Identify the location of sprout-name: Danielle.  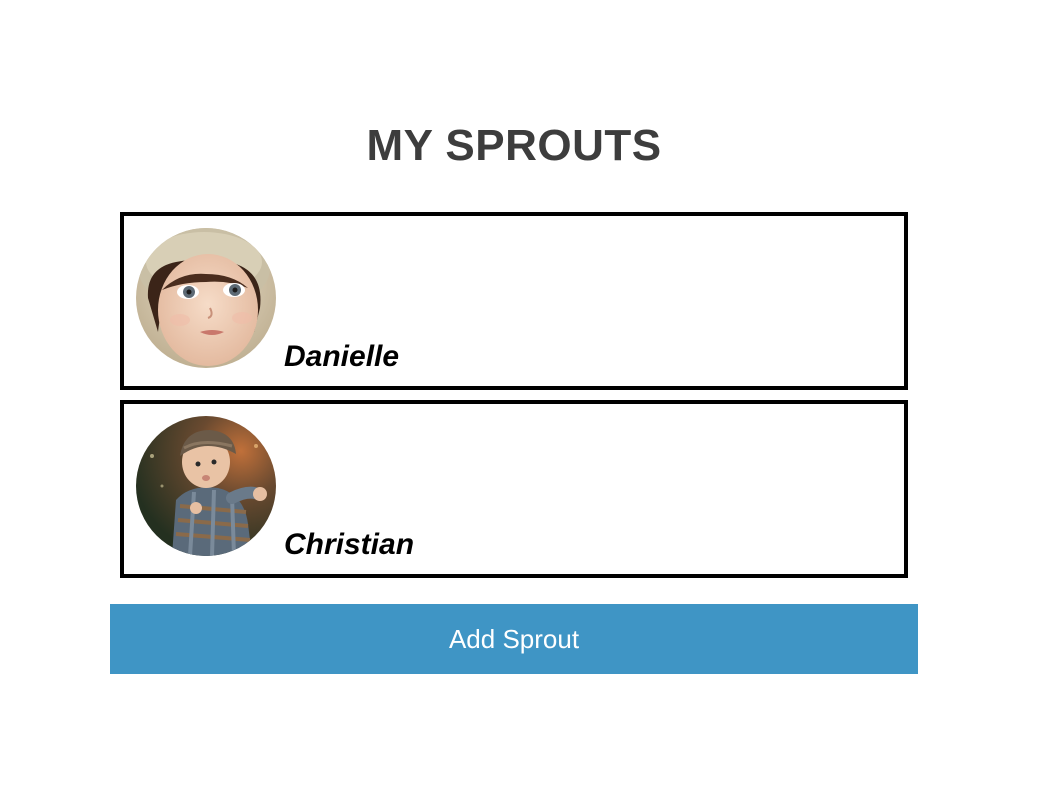
(342, 356).